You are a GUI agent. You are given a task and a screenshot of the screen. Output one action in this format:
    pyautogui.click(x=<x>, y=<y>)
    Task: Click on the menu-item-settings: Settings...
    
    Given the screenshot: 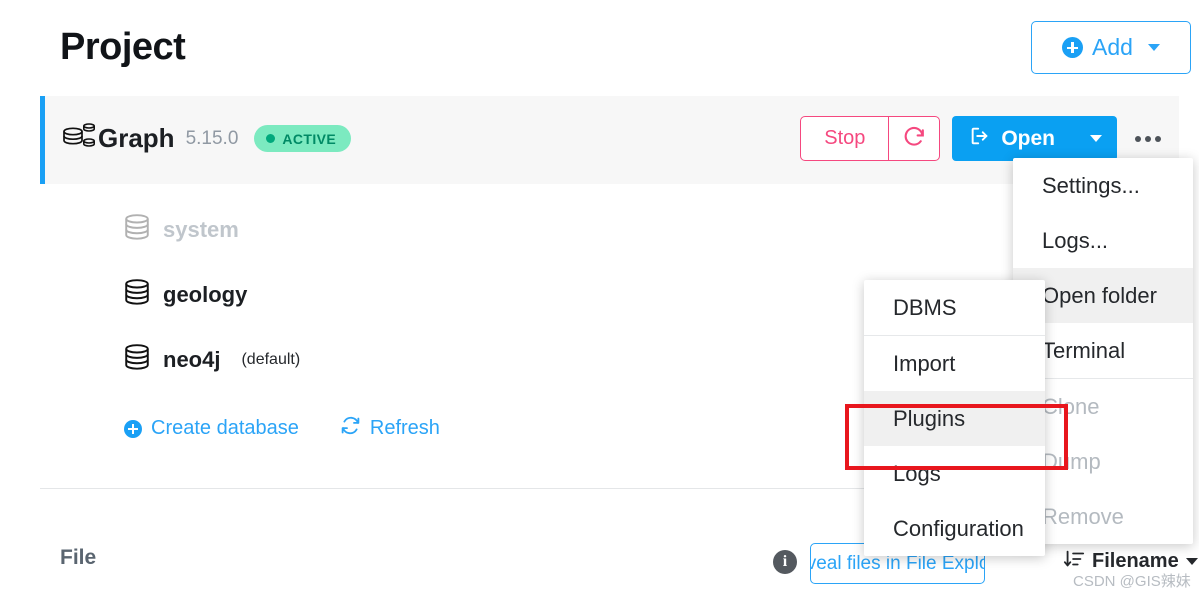 What is the action you would take?
    pyautogui.click(x=1103, y=185)
    